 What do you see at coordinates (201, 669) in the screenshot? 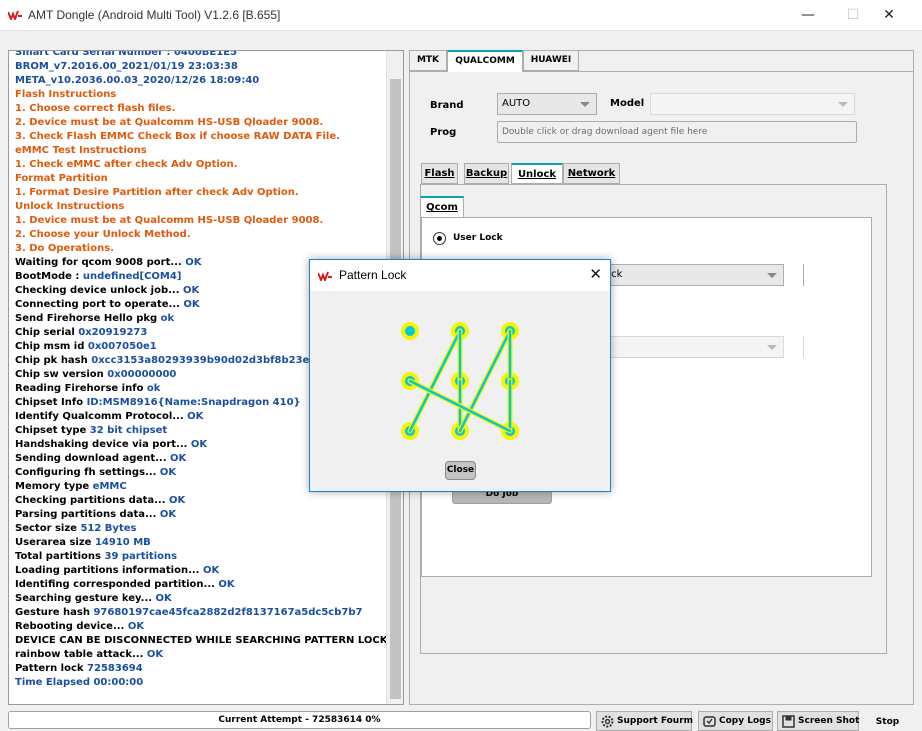
I see `log-line: Pattern lock 72583694` at bounding box center [201, 669].